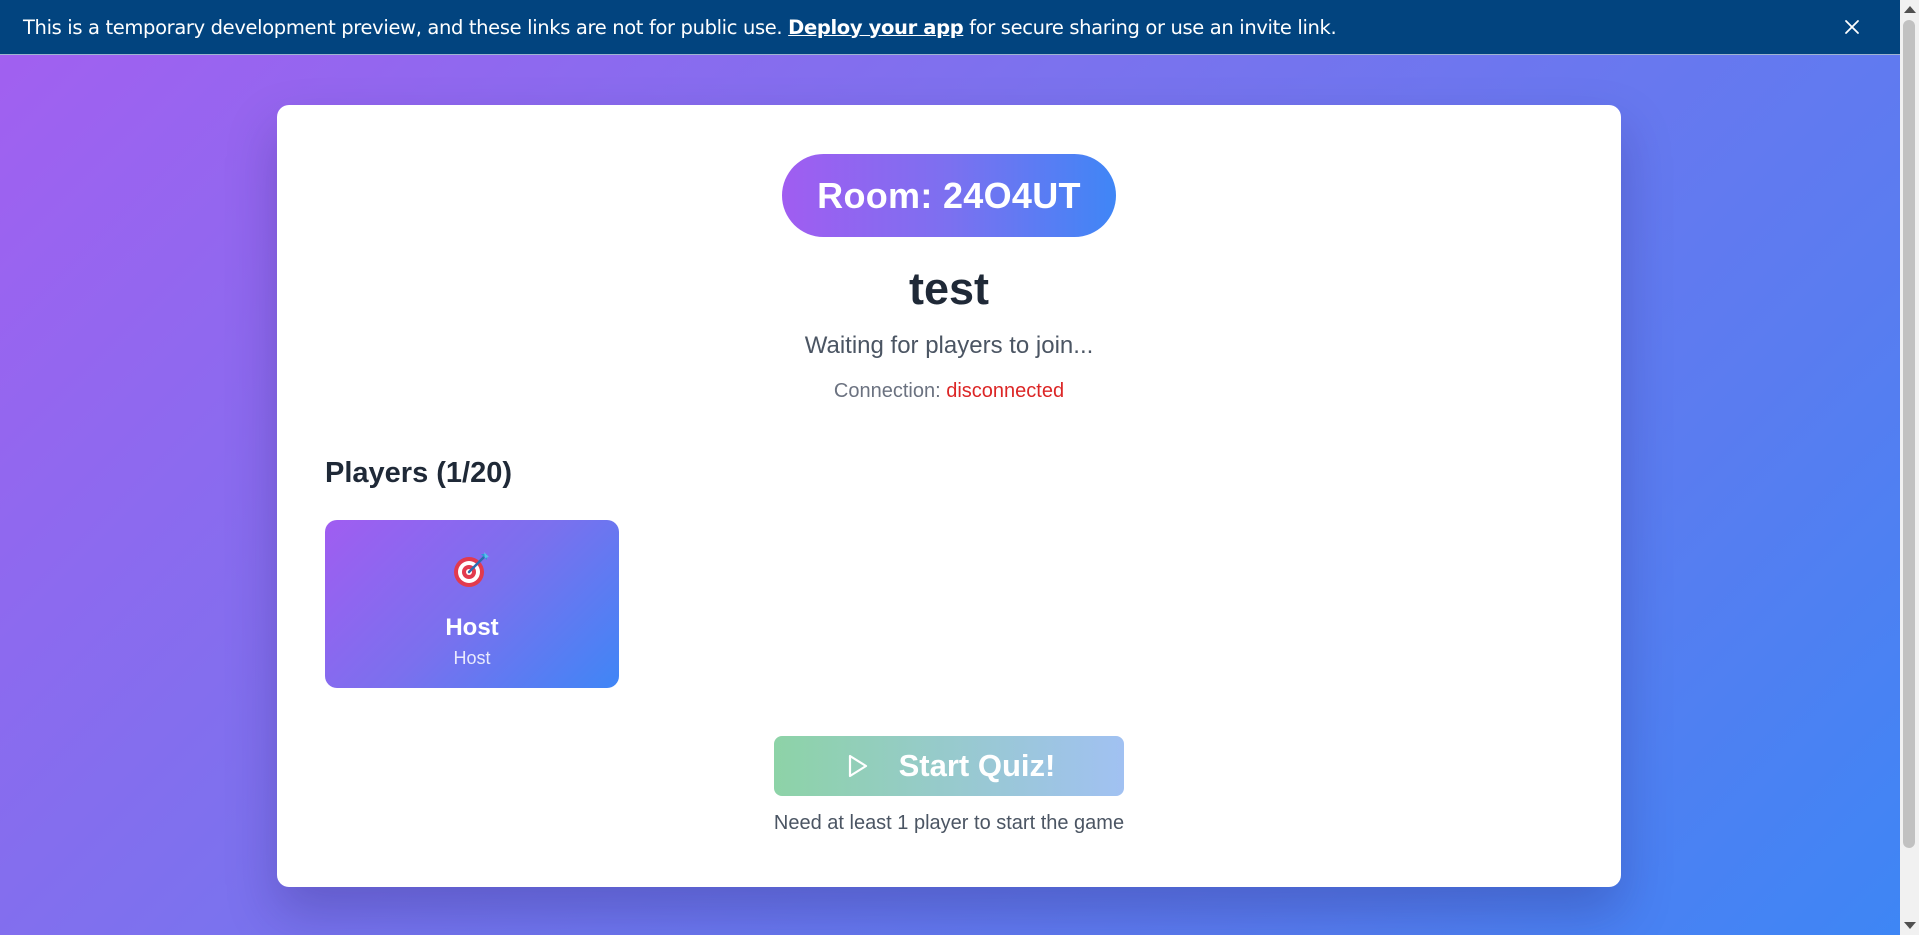 This screenshot has width=1919, height=935. I want to click on players-heading: Players (1/20), so click(419, 473).